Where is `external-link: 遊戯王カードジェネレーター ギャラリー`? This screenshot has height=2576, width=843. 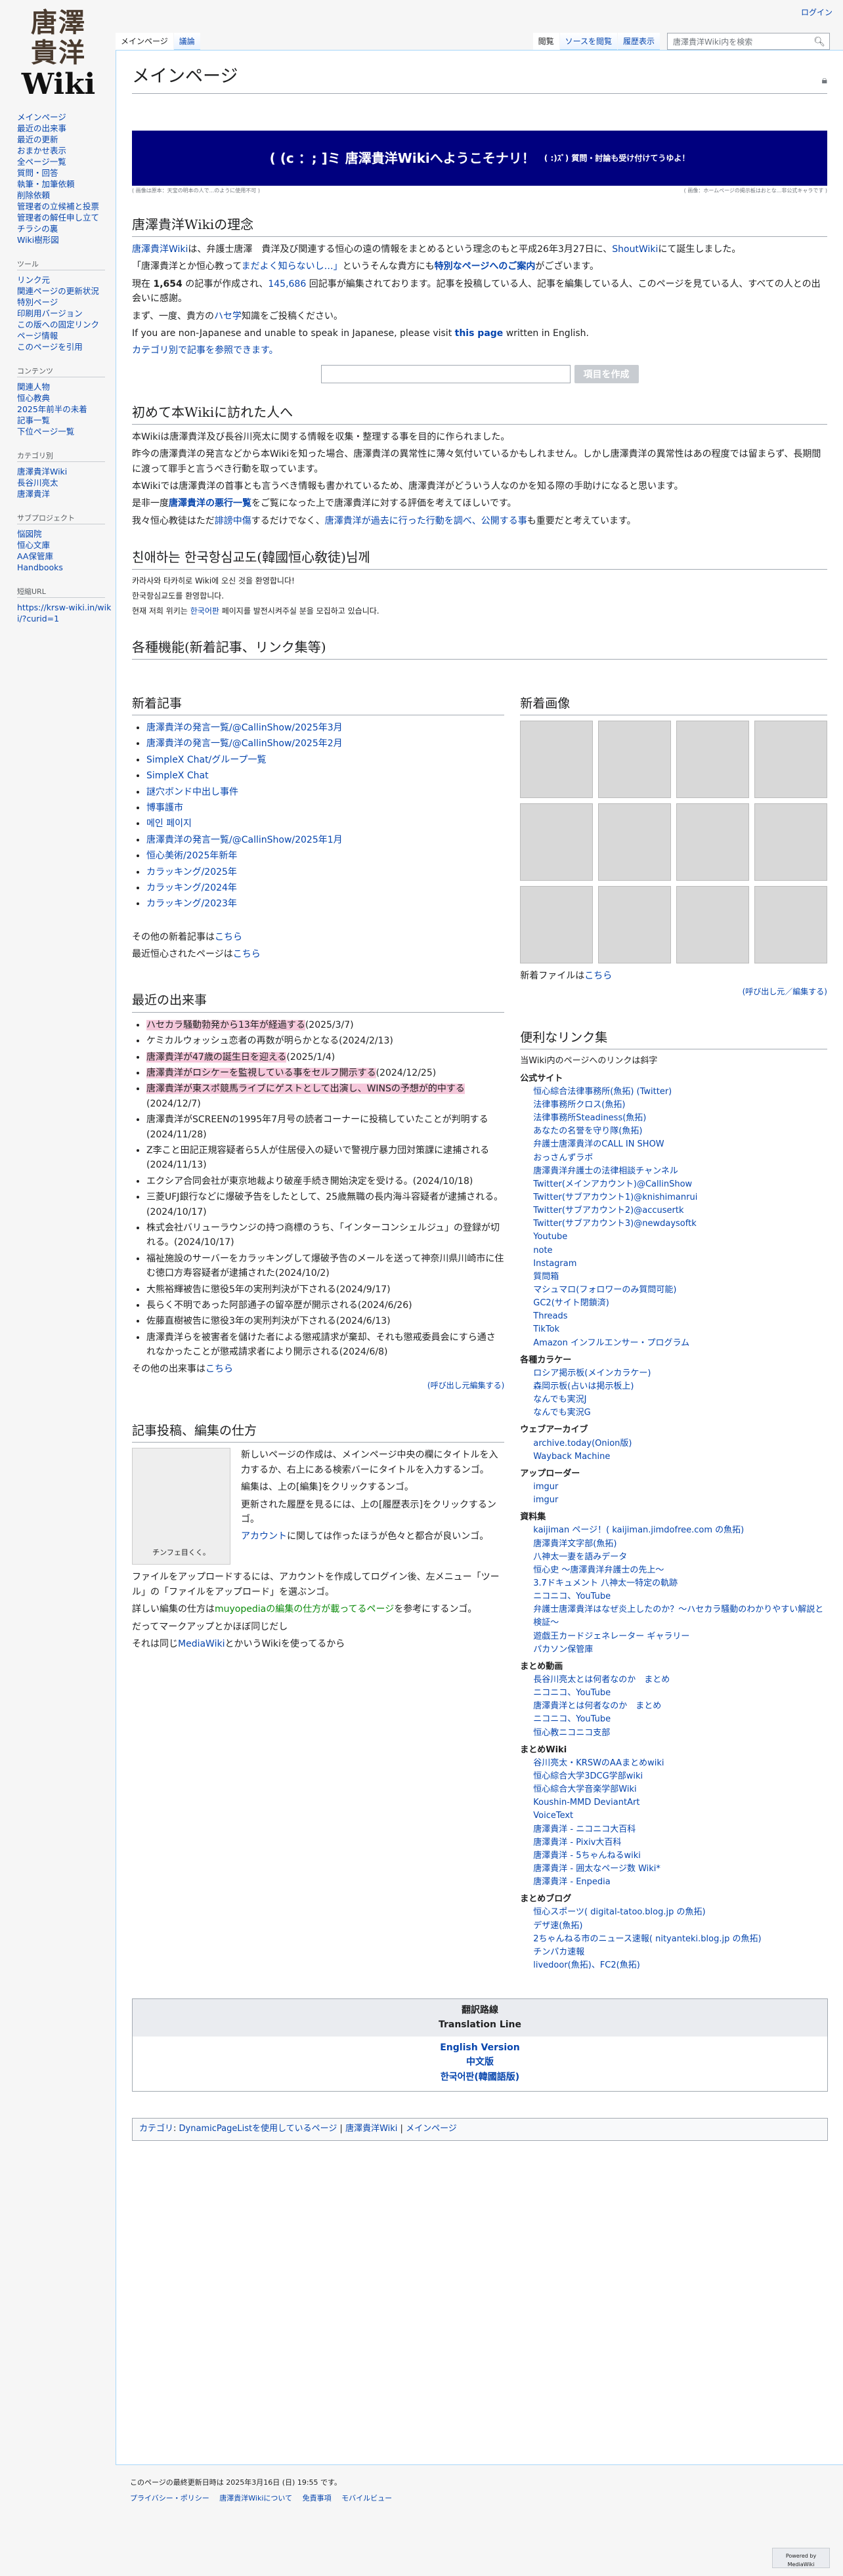
external-link: 遊戯王カードジェネレーター ギャラリー is located at coordinates (680, 1636).